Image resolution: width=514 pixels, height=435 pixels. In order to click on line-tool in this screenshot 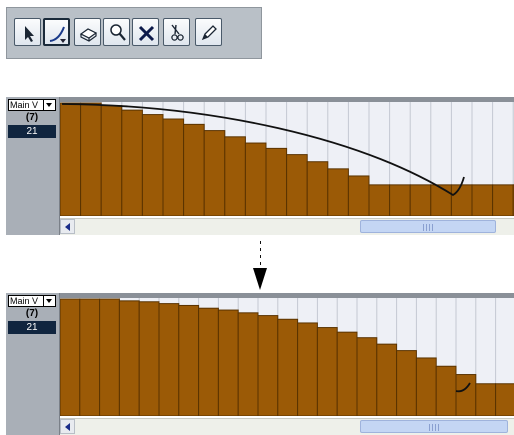, I will do `click(56, 32)`.